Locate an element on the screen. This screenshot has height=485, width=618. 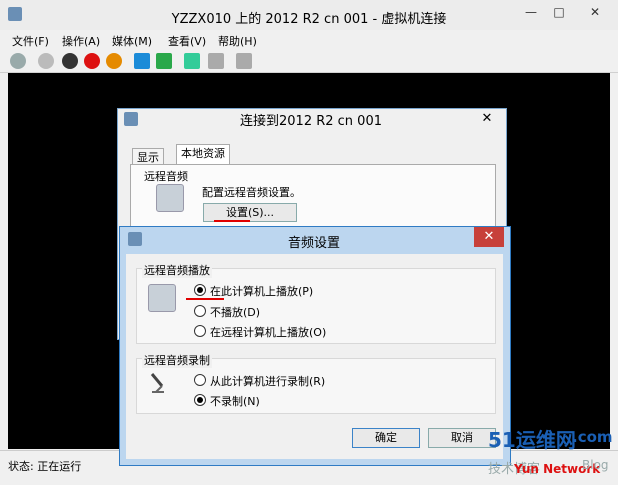
start-icon is located at coordinates (46, 61).